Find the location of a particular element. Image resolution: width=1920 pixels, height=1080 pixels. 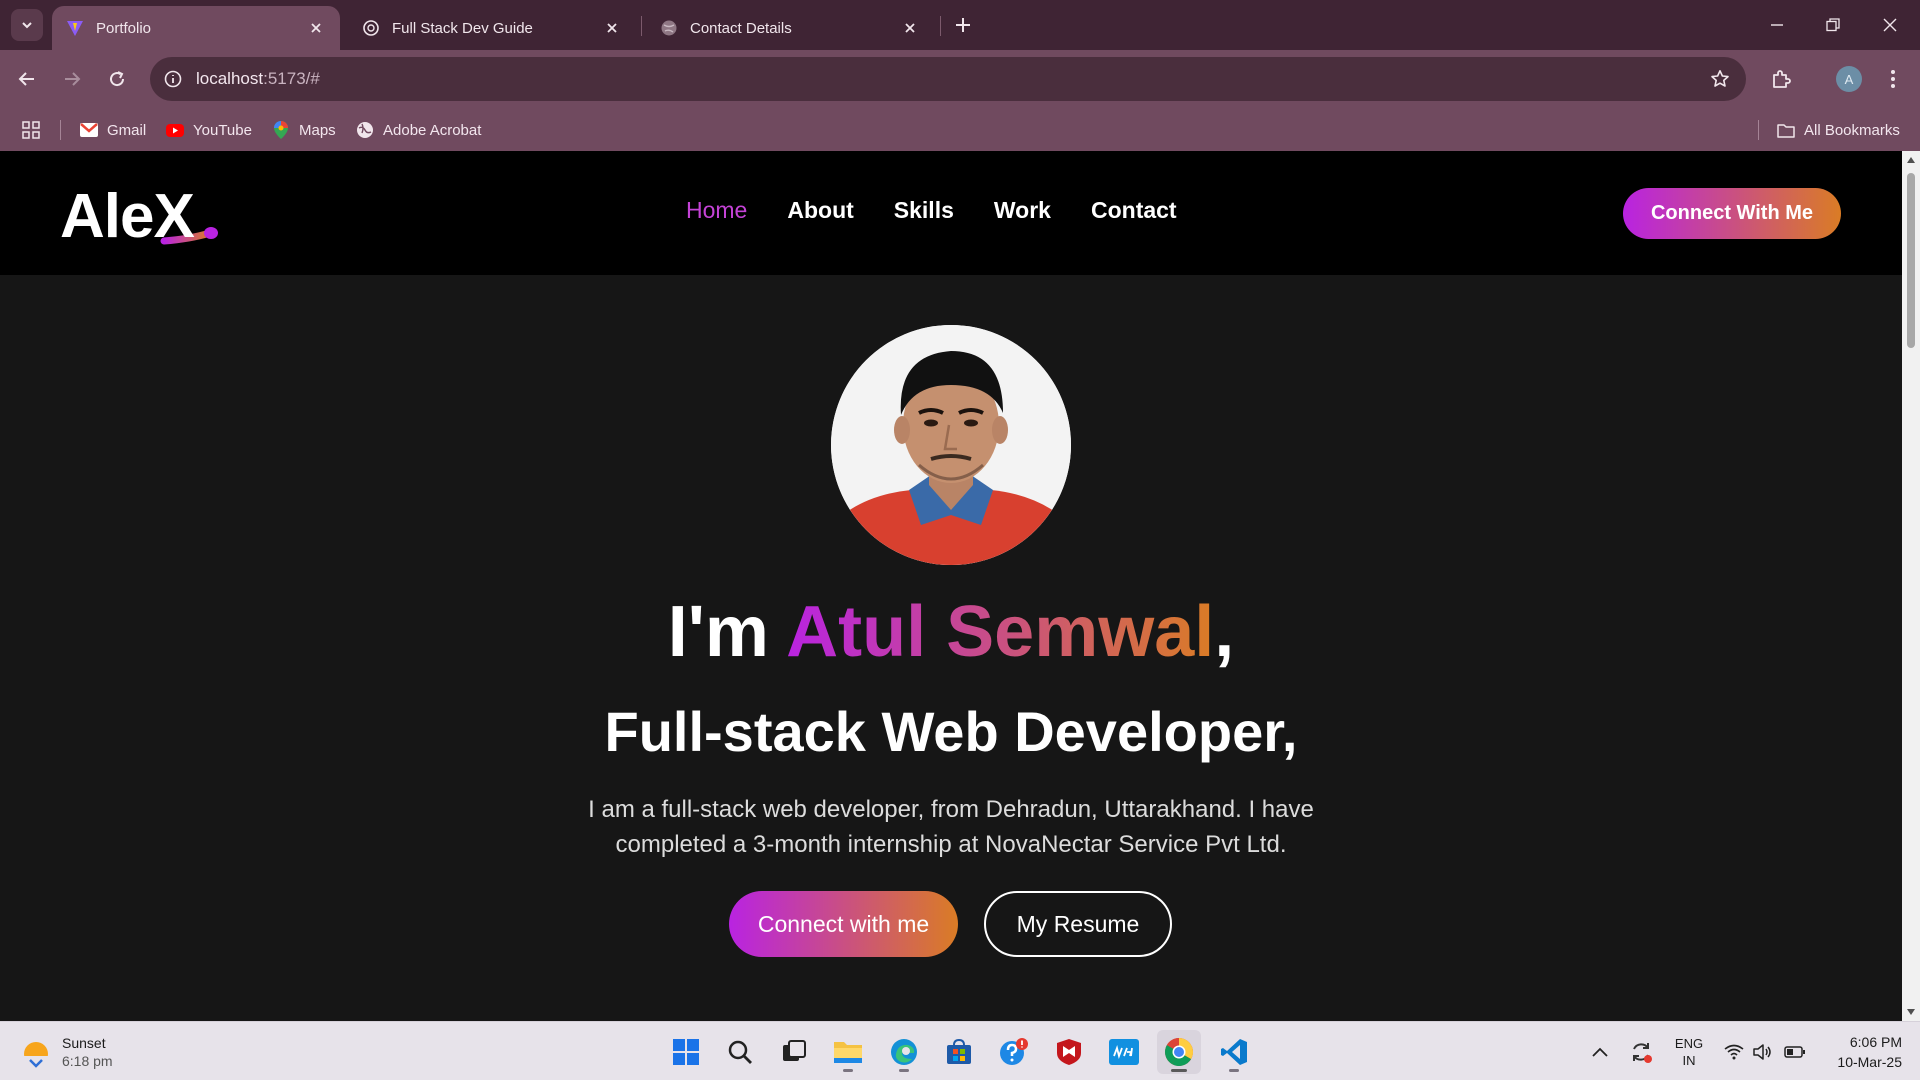

mcafee-shield-icon is located at coordinates (1069, 1052).